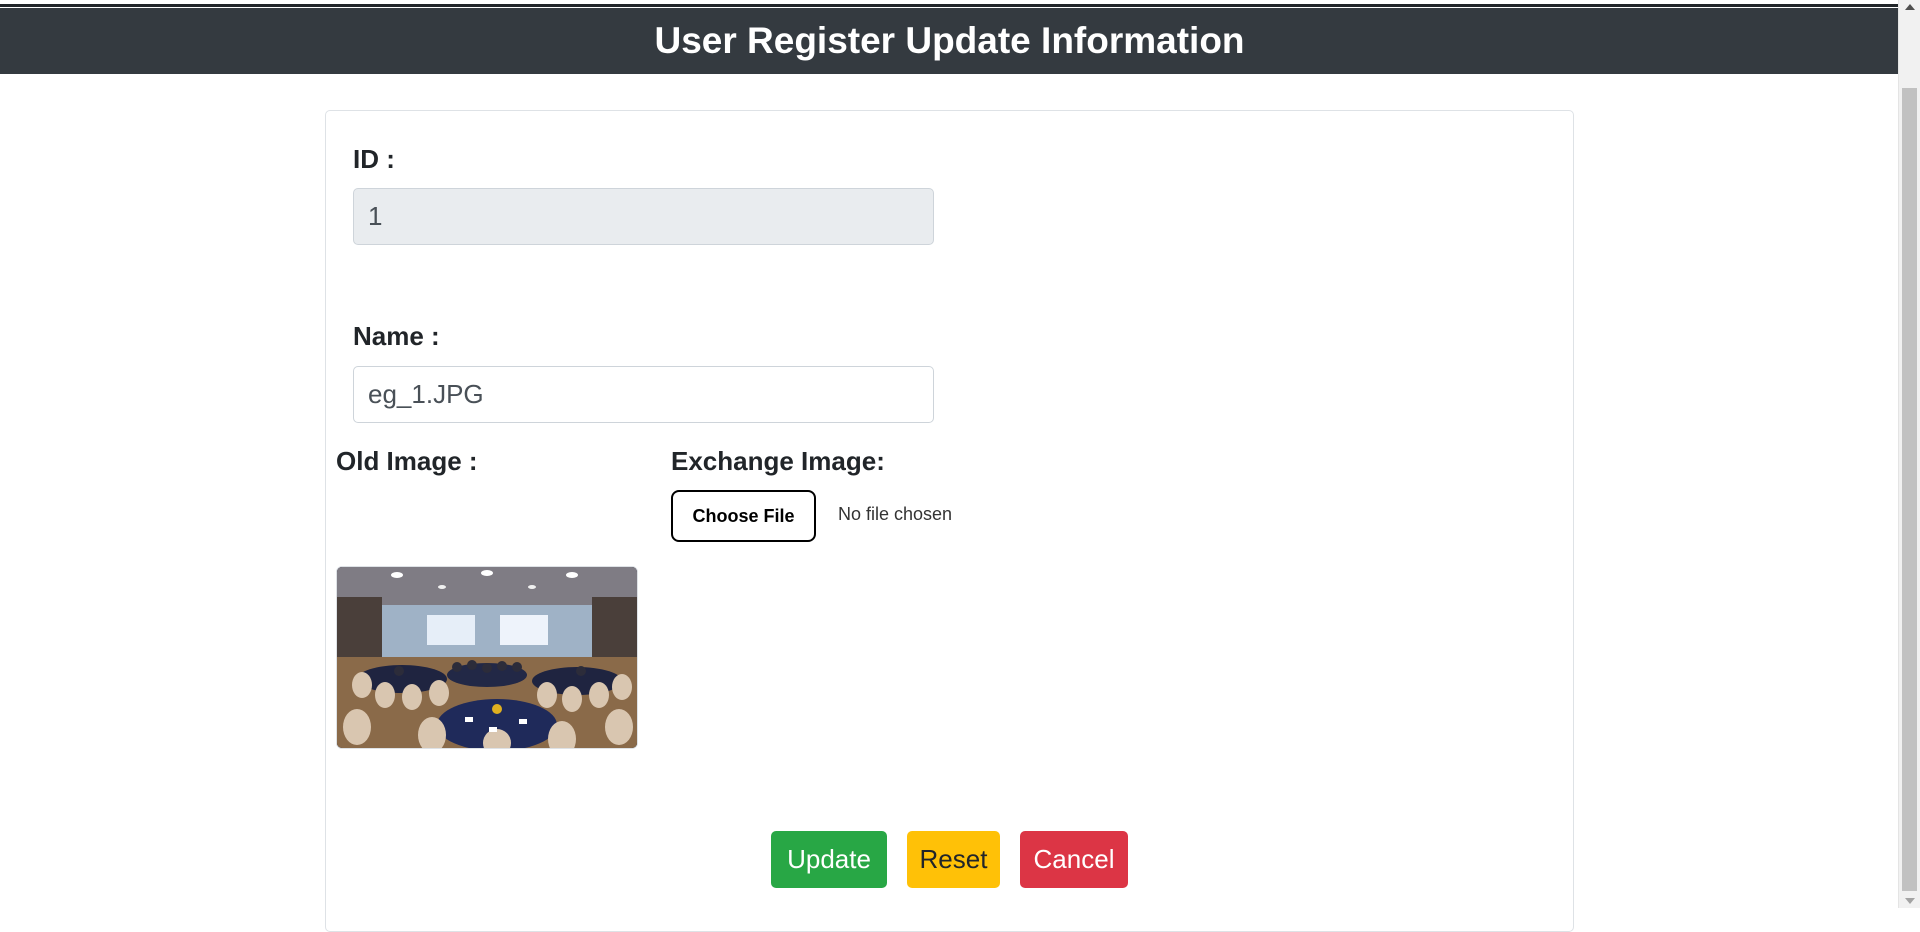 The width and height of the screenshot is (1920, 932). Describe the element at coordinates (950, 5) in the screenshot. I see `top-divider` at that location.